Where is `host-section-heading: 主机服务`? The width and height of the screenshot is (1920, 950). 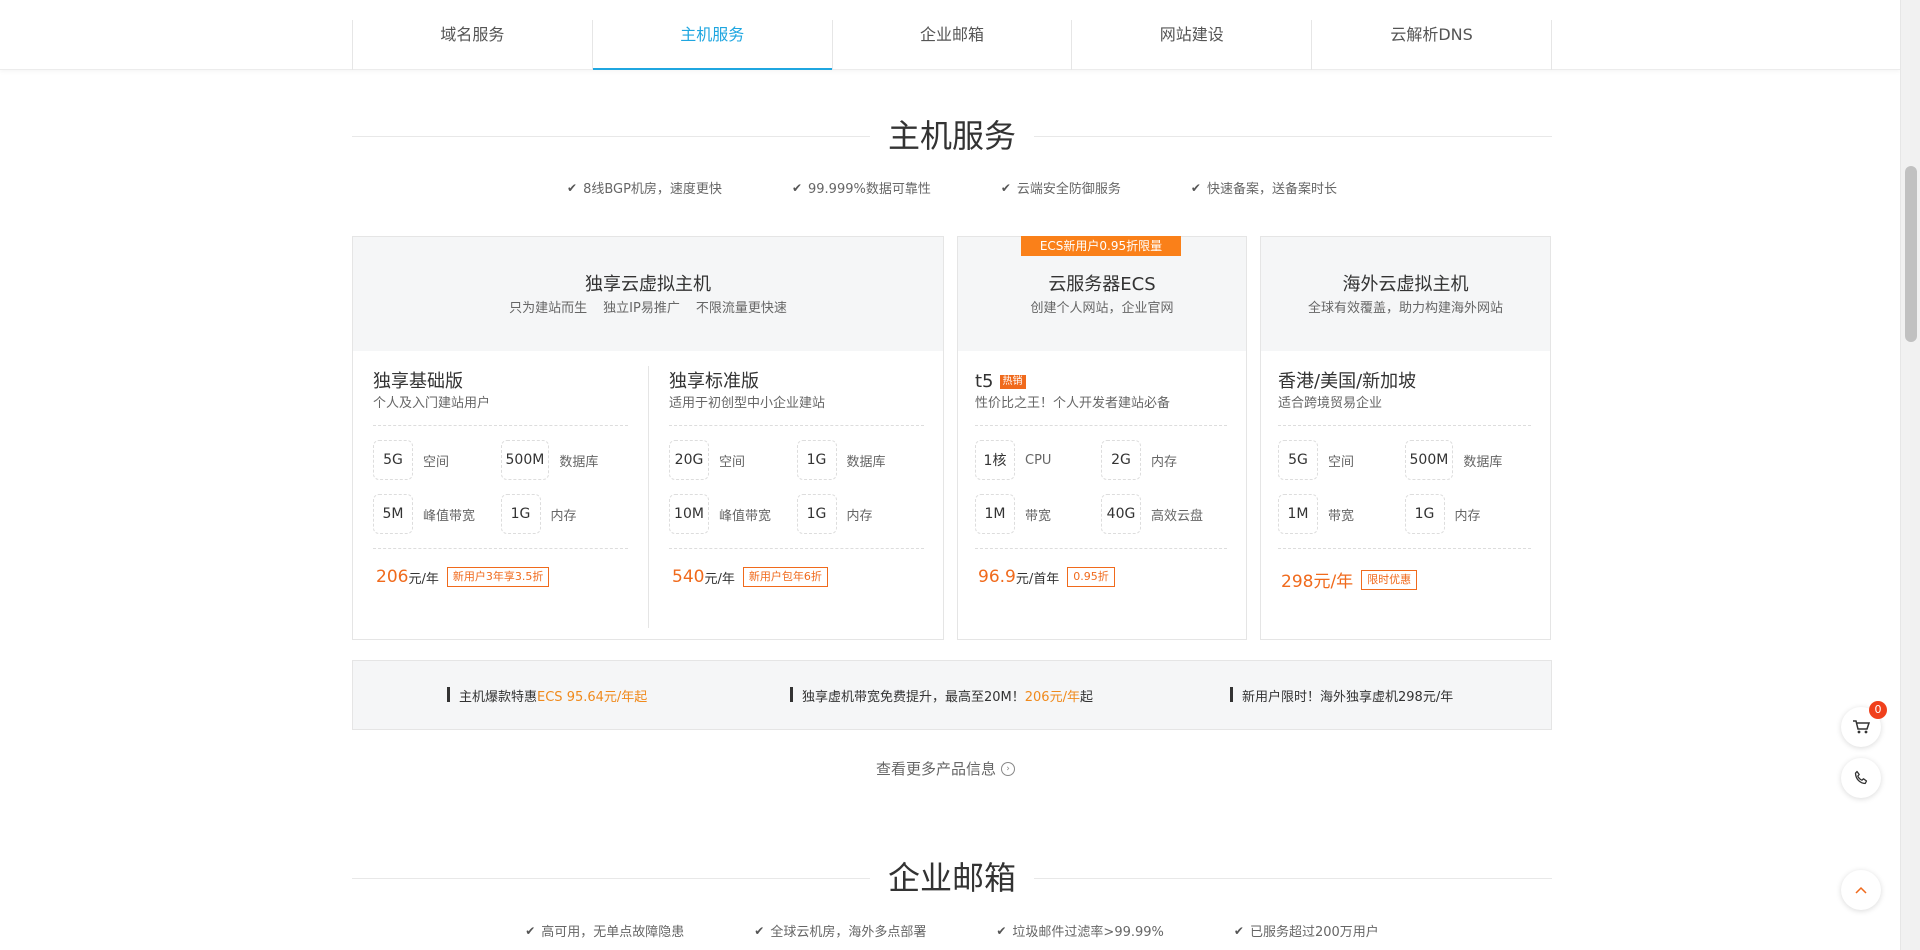 host-section-heading: 主机服务 is located at coordinates (952, 136).